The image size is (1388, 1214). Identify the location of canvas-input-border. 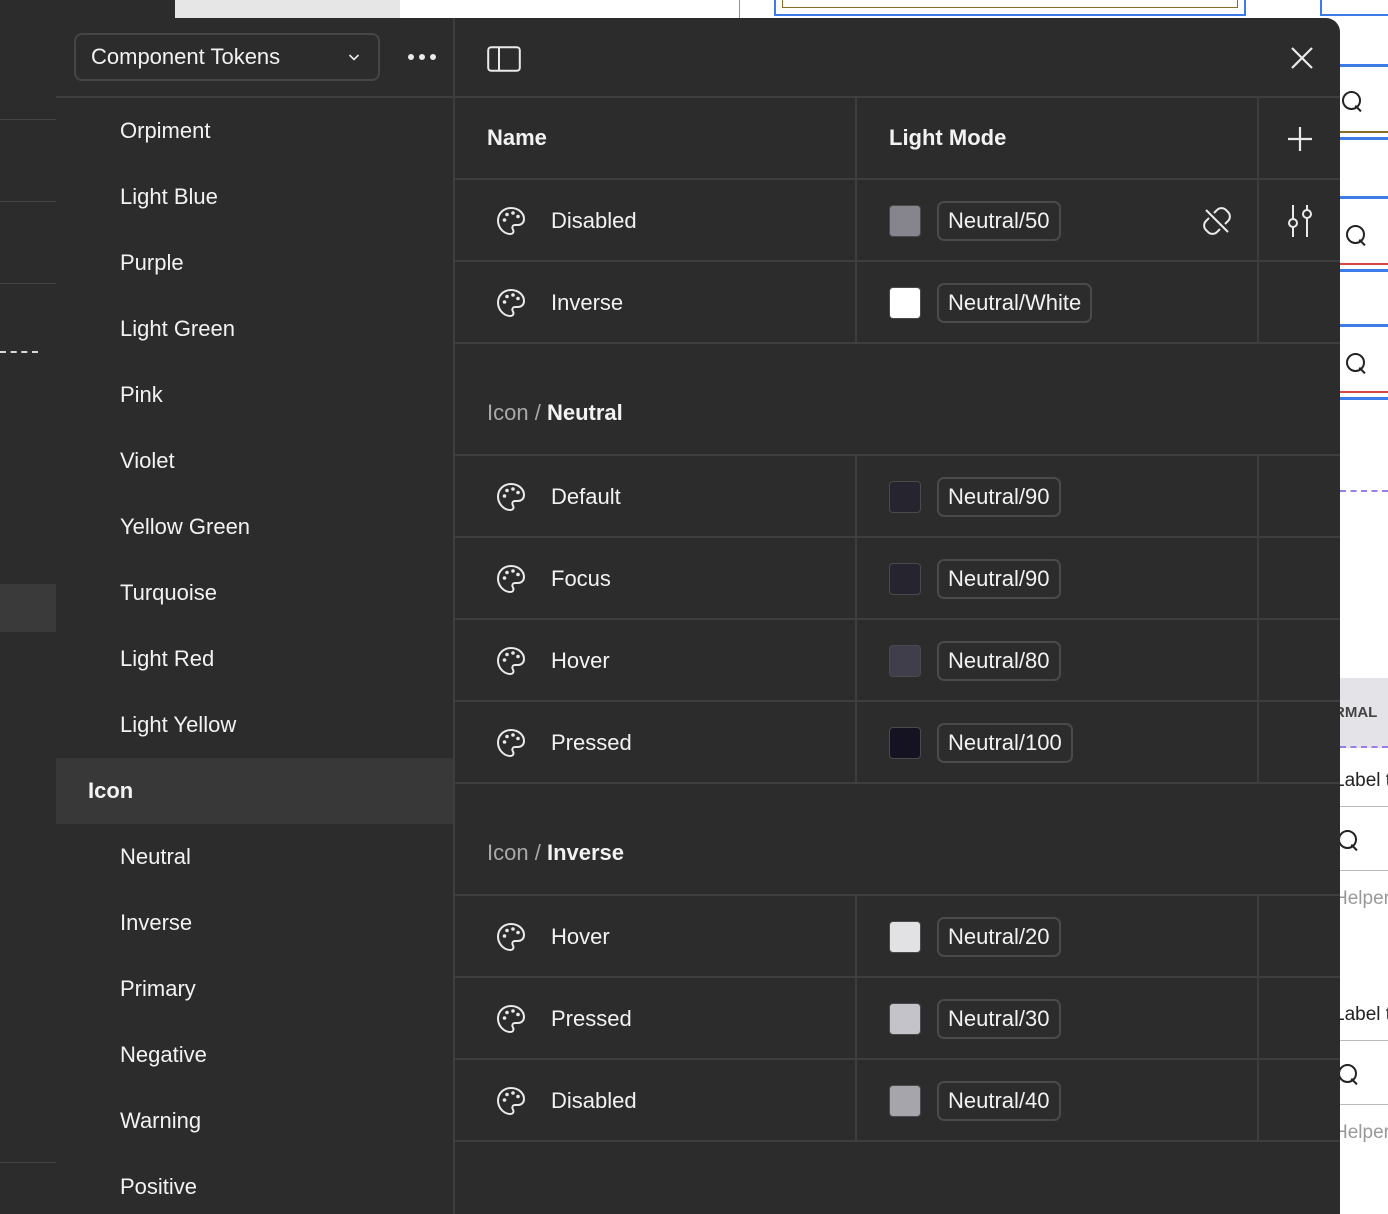
(1364, 1104).